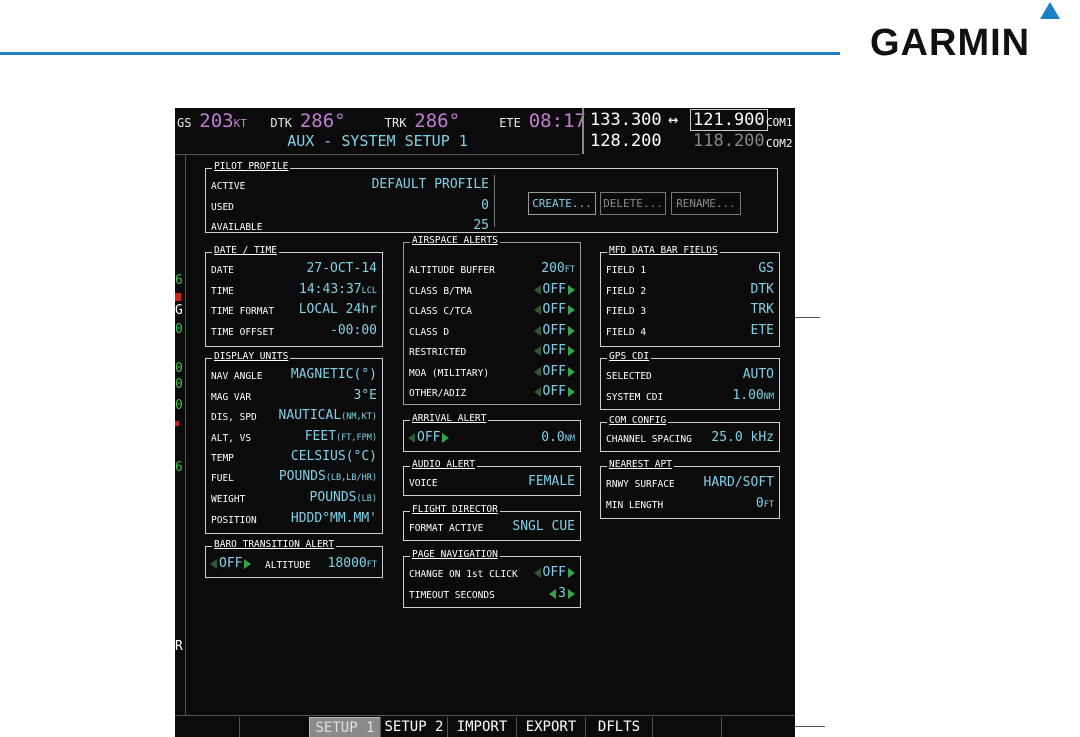  What do you see at coordinates (638, 420) in the screenshot?
I see `com-config-title: COM CONFIG` at bounding box center [638, 420].